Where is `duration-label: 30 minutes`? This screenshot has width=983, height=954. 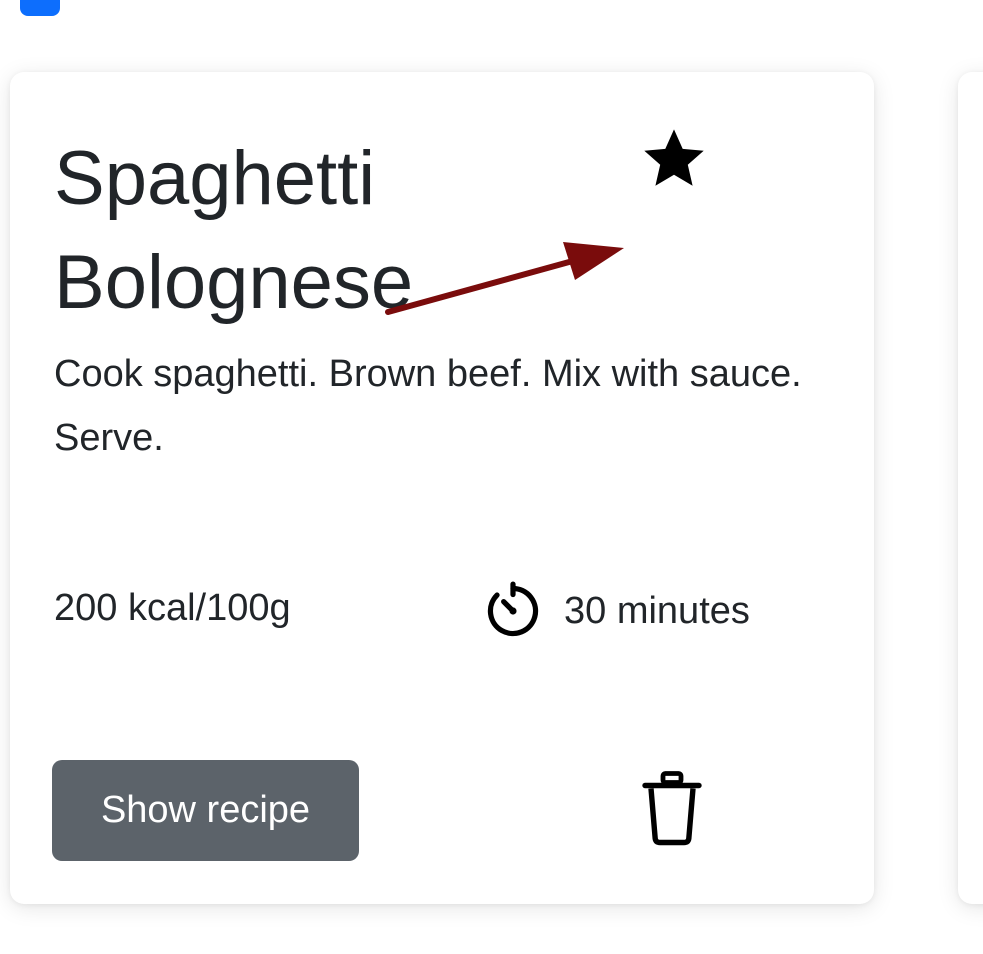
duration-label: 30 minutes is located at coordinates (657, 611).